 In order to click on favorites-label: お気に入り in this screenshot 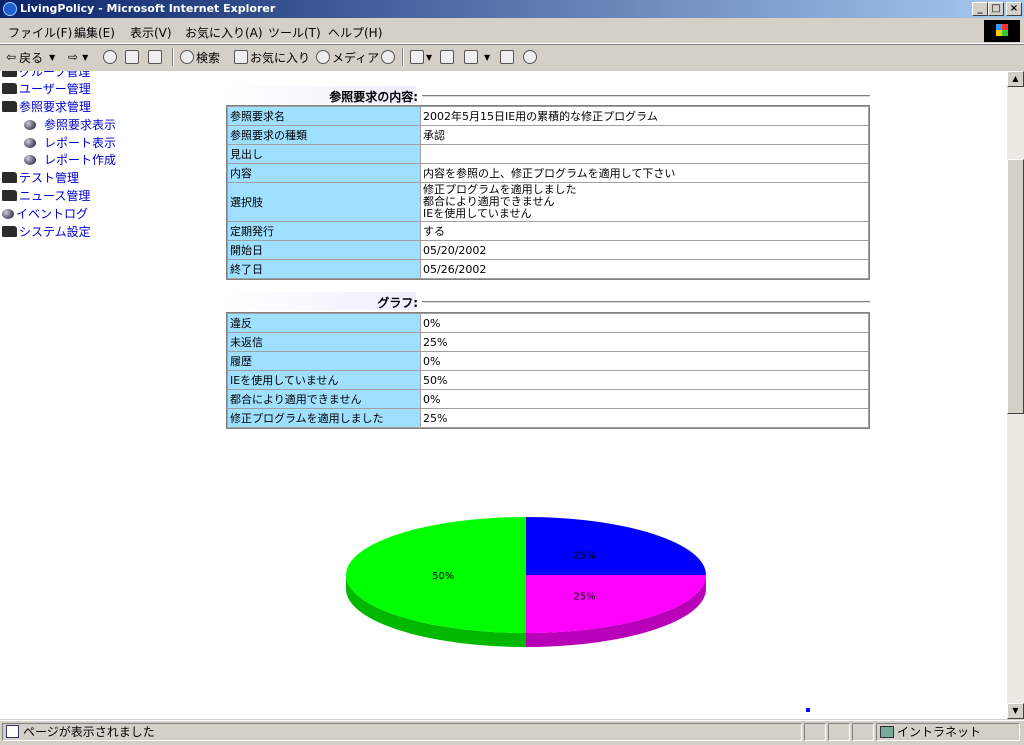, I will do `click(280, 57)`.